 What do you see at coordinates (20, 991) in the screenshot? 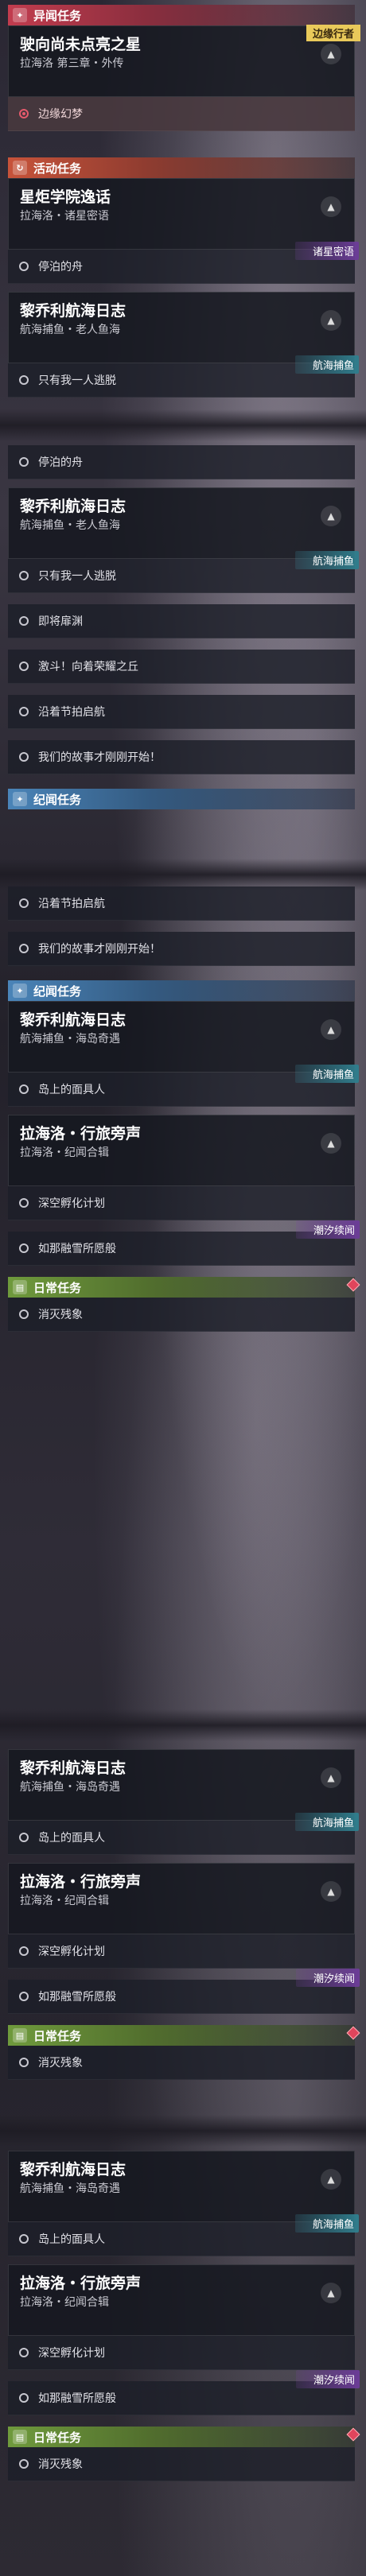
I see `star-icon: ✦` at bounding box center [20, 991].